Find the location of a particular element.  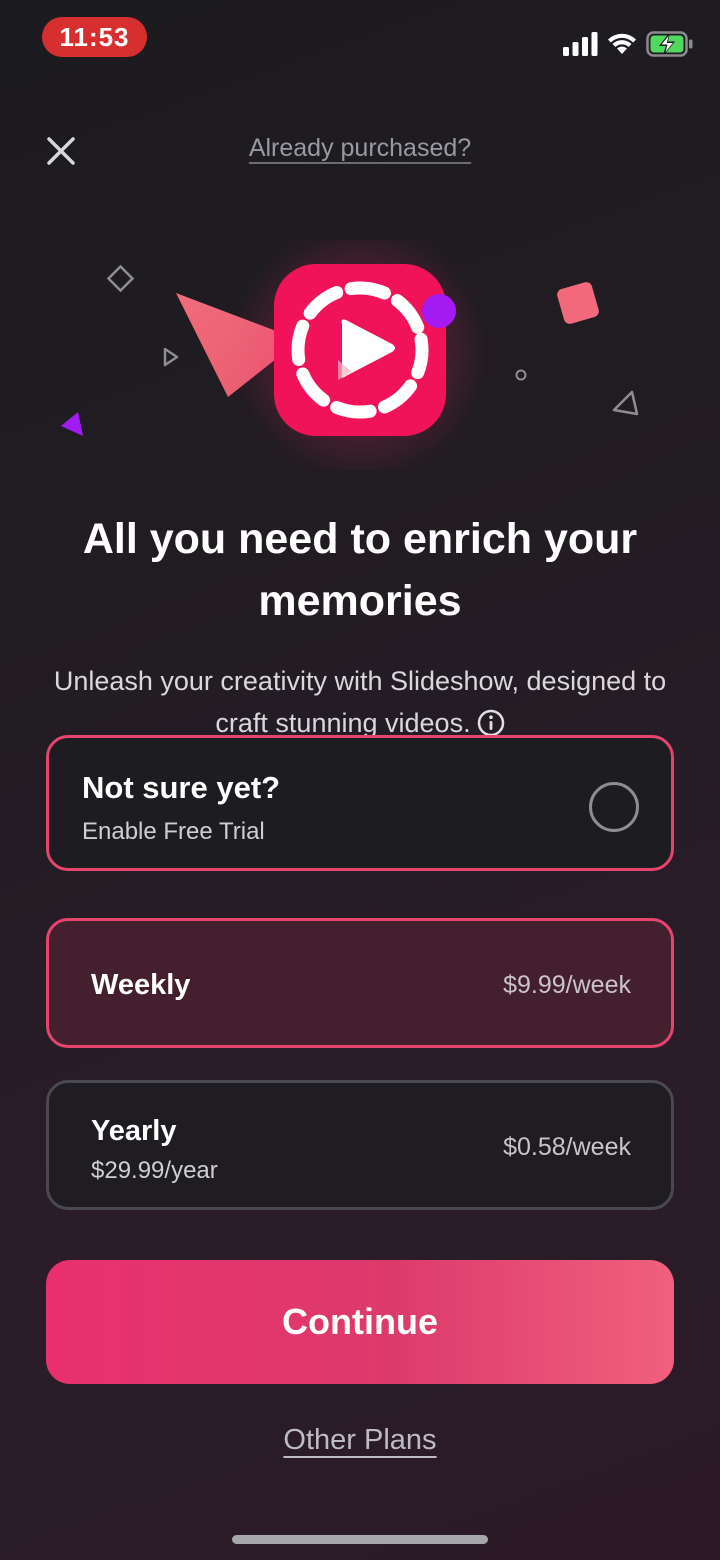

small-play-outline-icon is located at coordinates (171, 357).